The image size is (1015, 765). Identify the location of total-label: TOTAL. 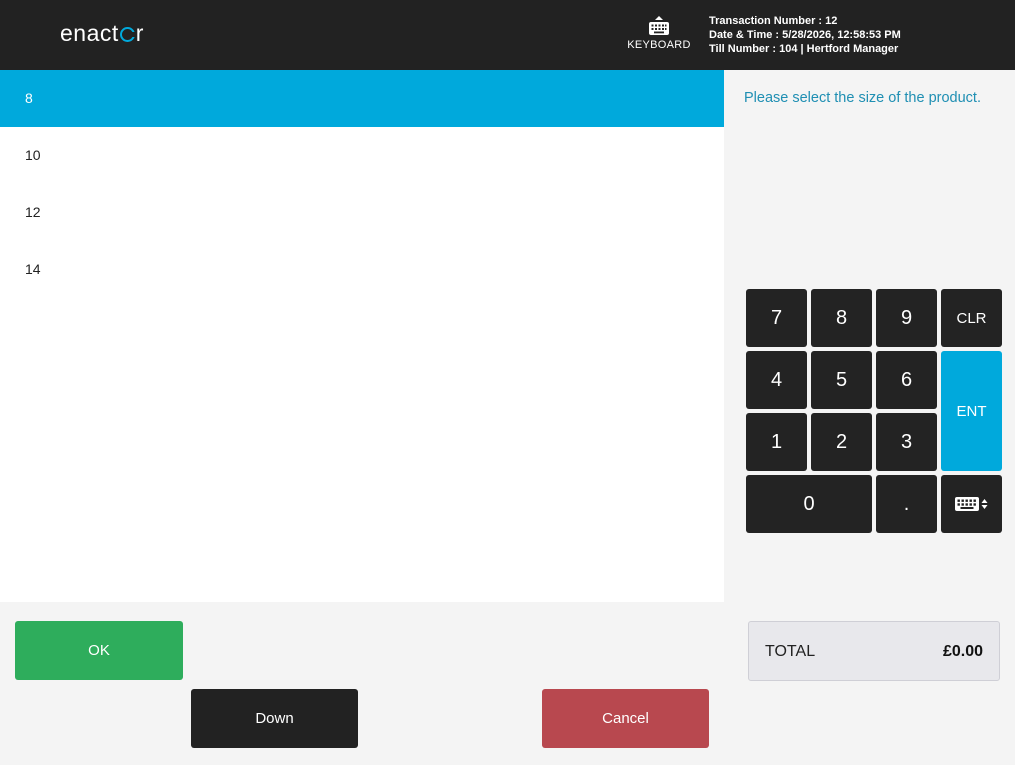
(790, 651).